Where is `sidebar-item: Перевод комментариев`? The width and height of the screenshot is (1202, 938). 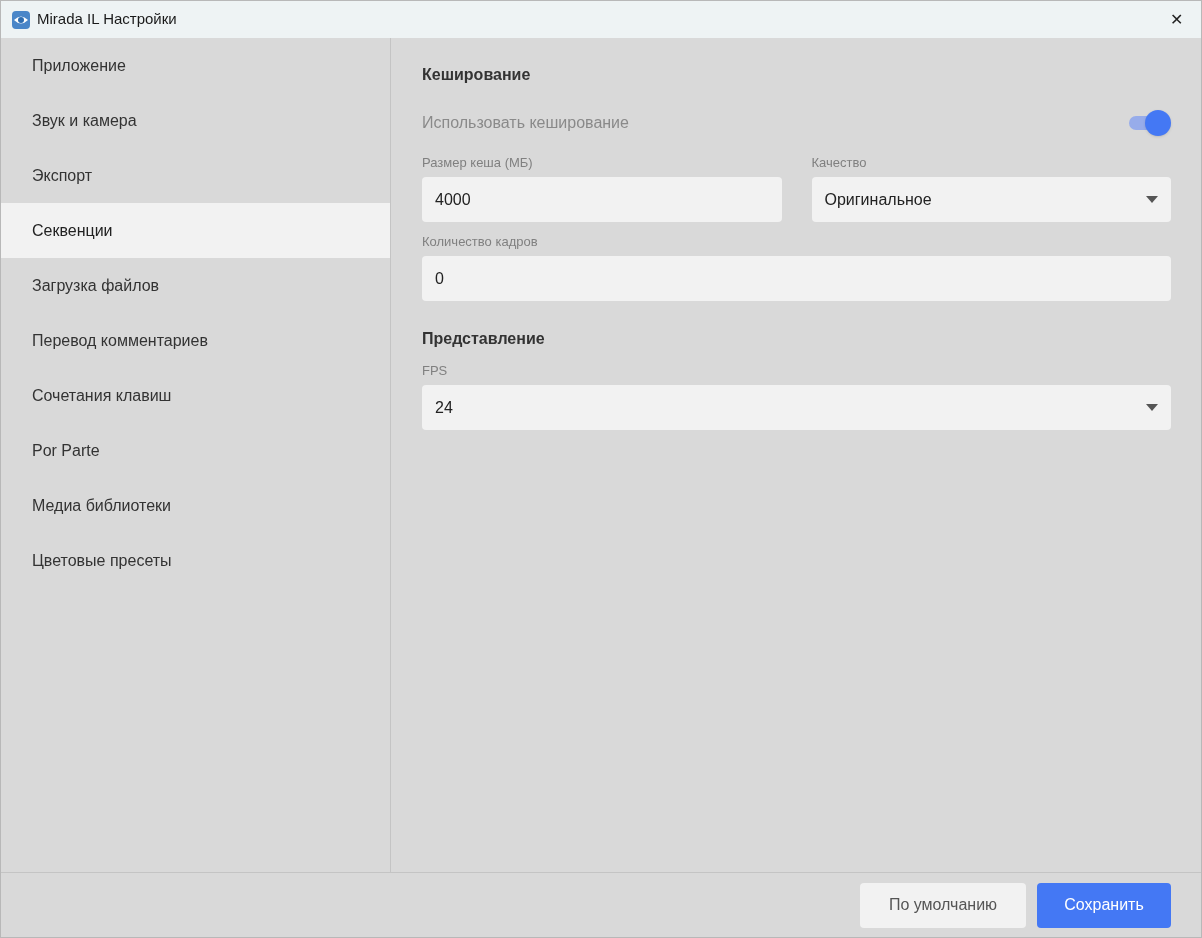 sidebar-item: Перевод комментариев is located at coordinates (195, 340).